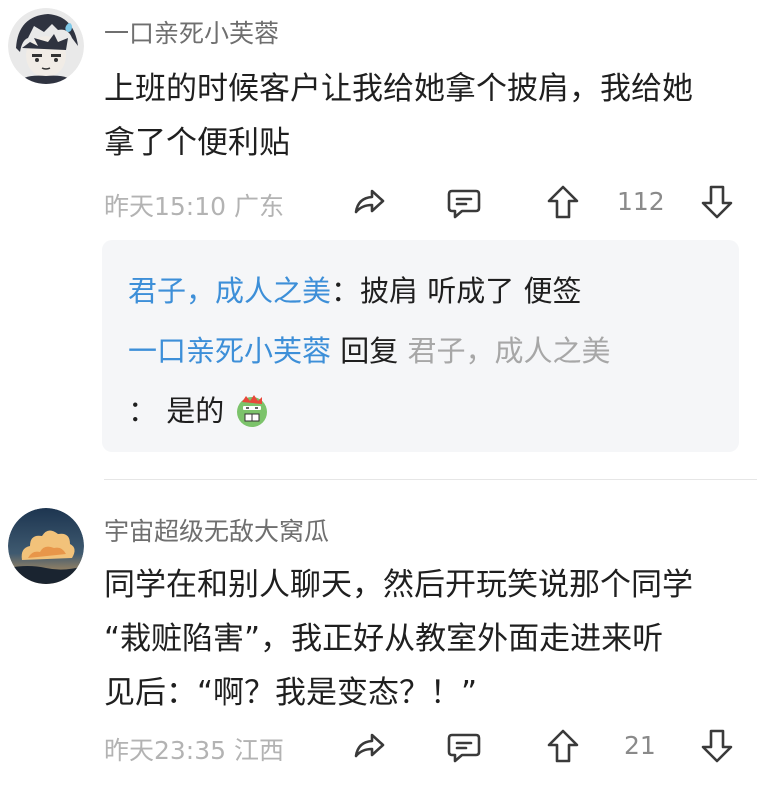 Image resolution: width=757 pixels, height=786 pixels. Describe the element at coordinates (384, 639) in the screenshot. I see `comment-text-line: “栽赃陷害”，我正好从教室外面走进来听` at that location.